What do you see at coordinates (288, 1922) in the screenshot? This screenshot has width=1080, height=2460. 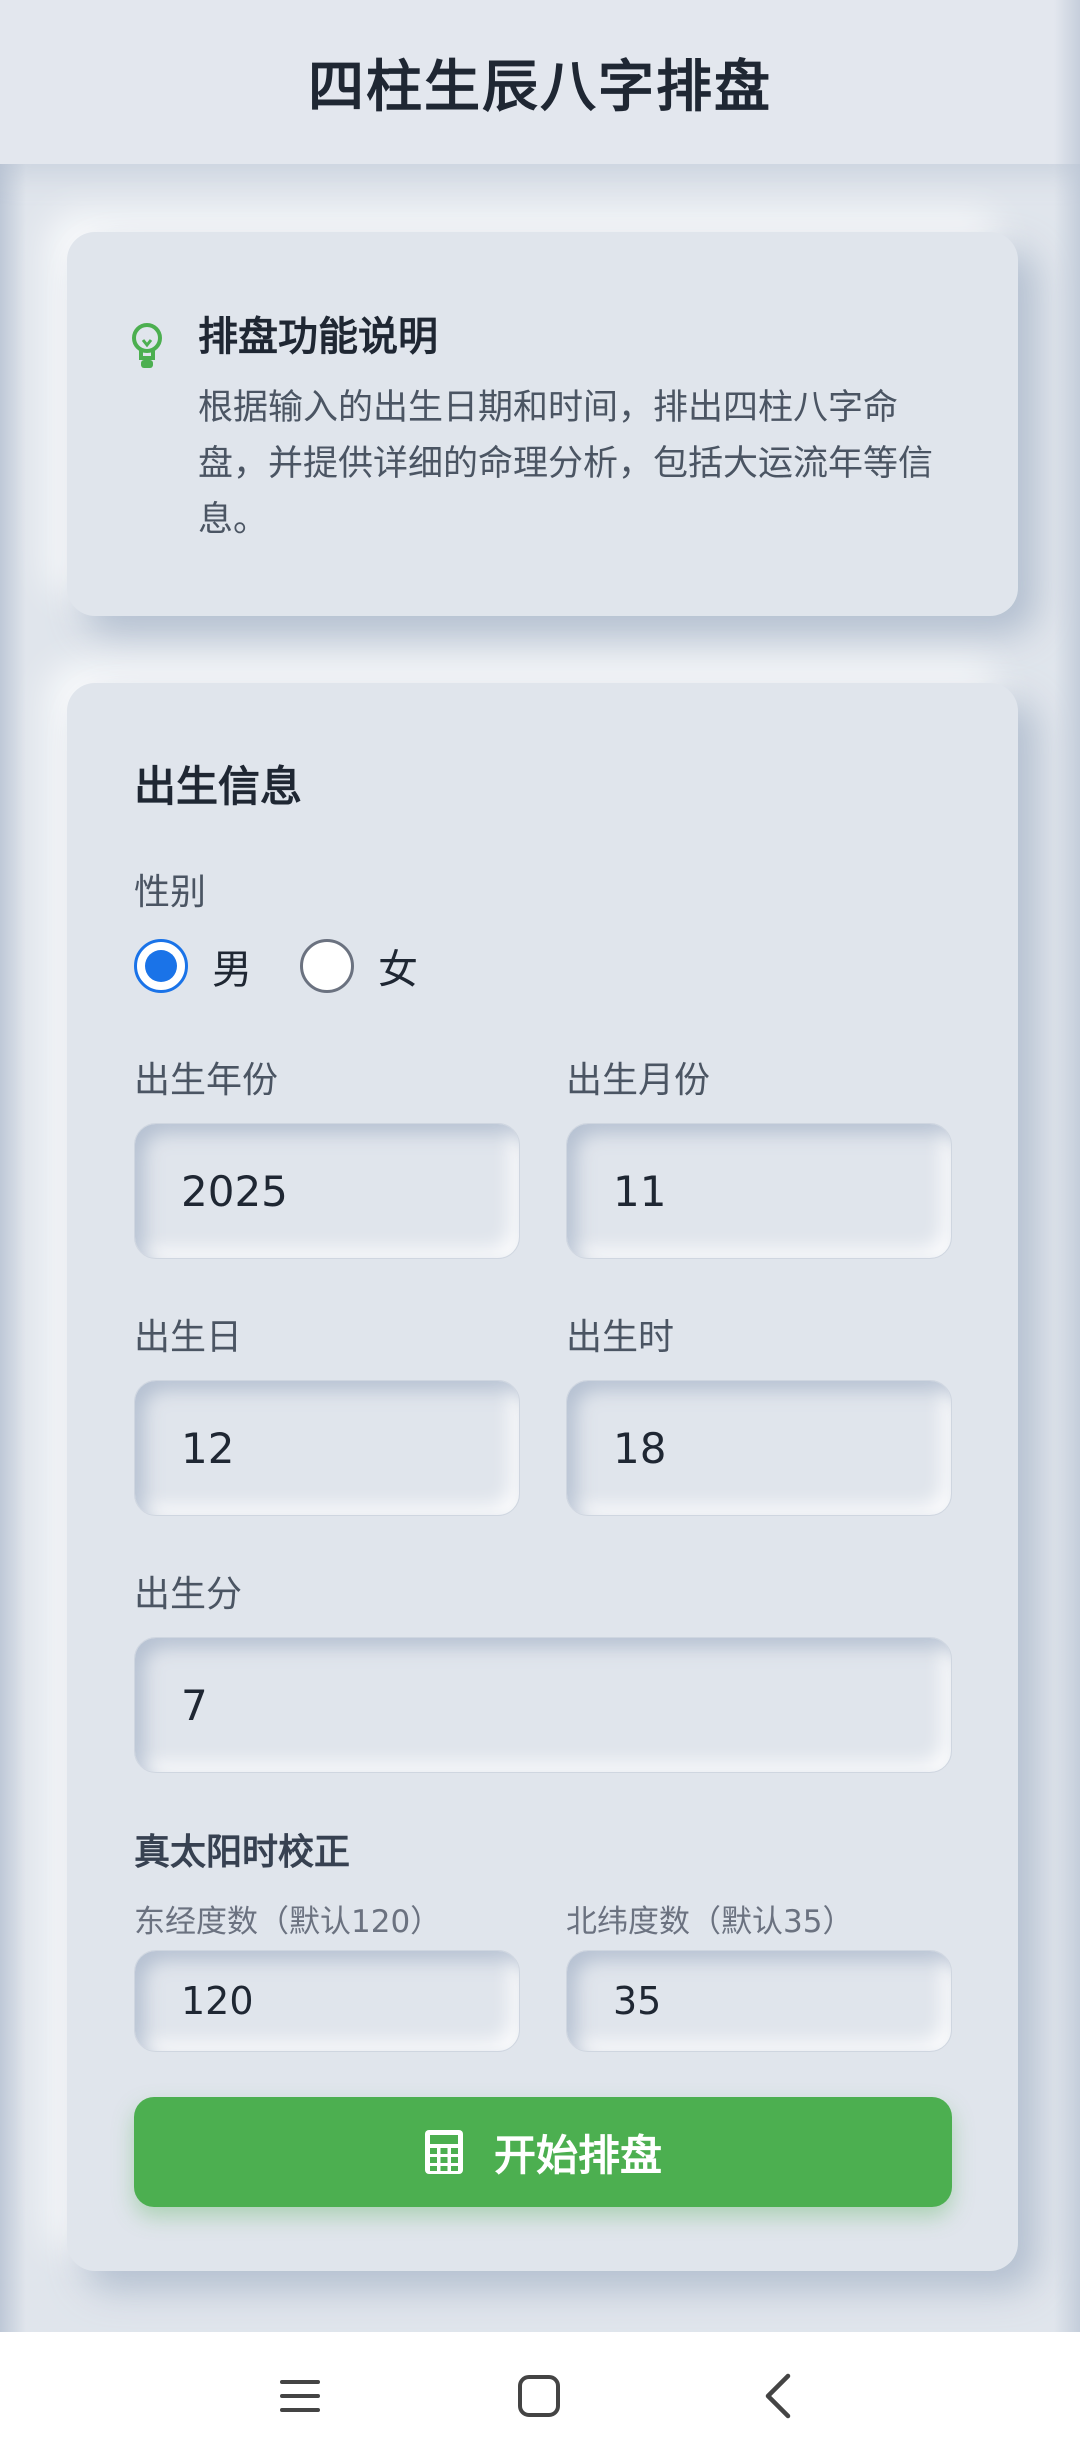 I see `longitude-label: 东经度数（默认120）` at bounding box center [288, 1922].